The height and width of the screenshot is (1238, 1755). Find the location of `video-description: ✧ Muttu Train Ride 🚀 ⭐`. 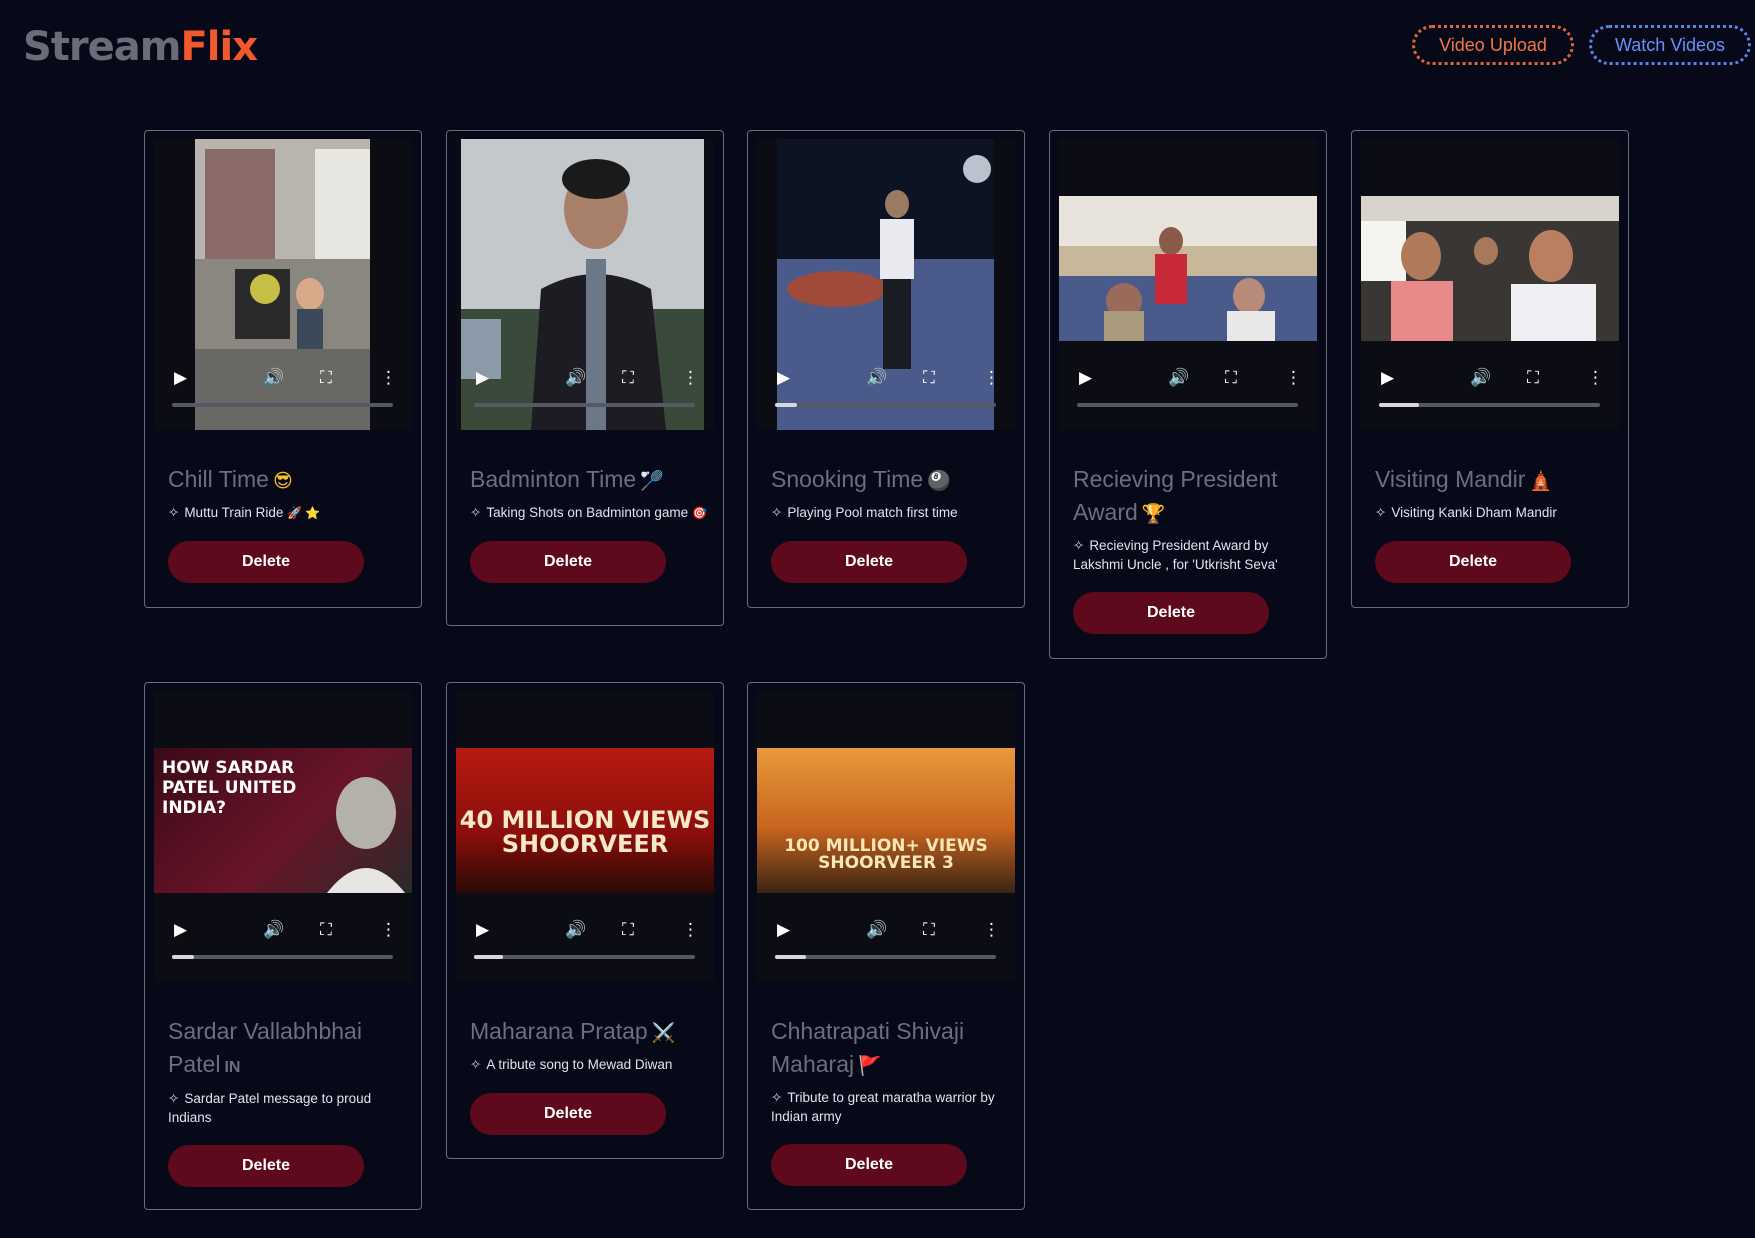

video-description: ✧ Muttu Train Ride 🚀 ⭐ is located at coordinates (288, 513).